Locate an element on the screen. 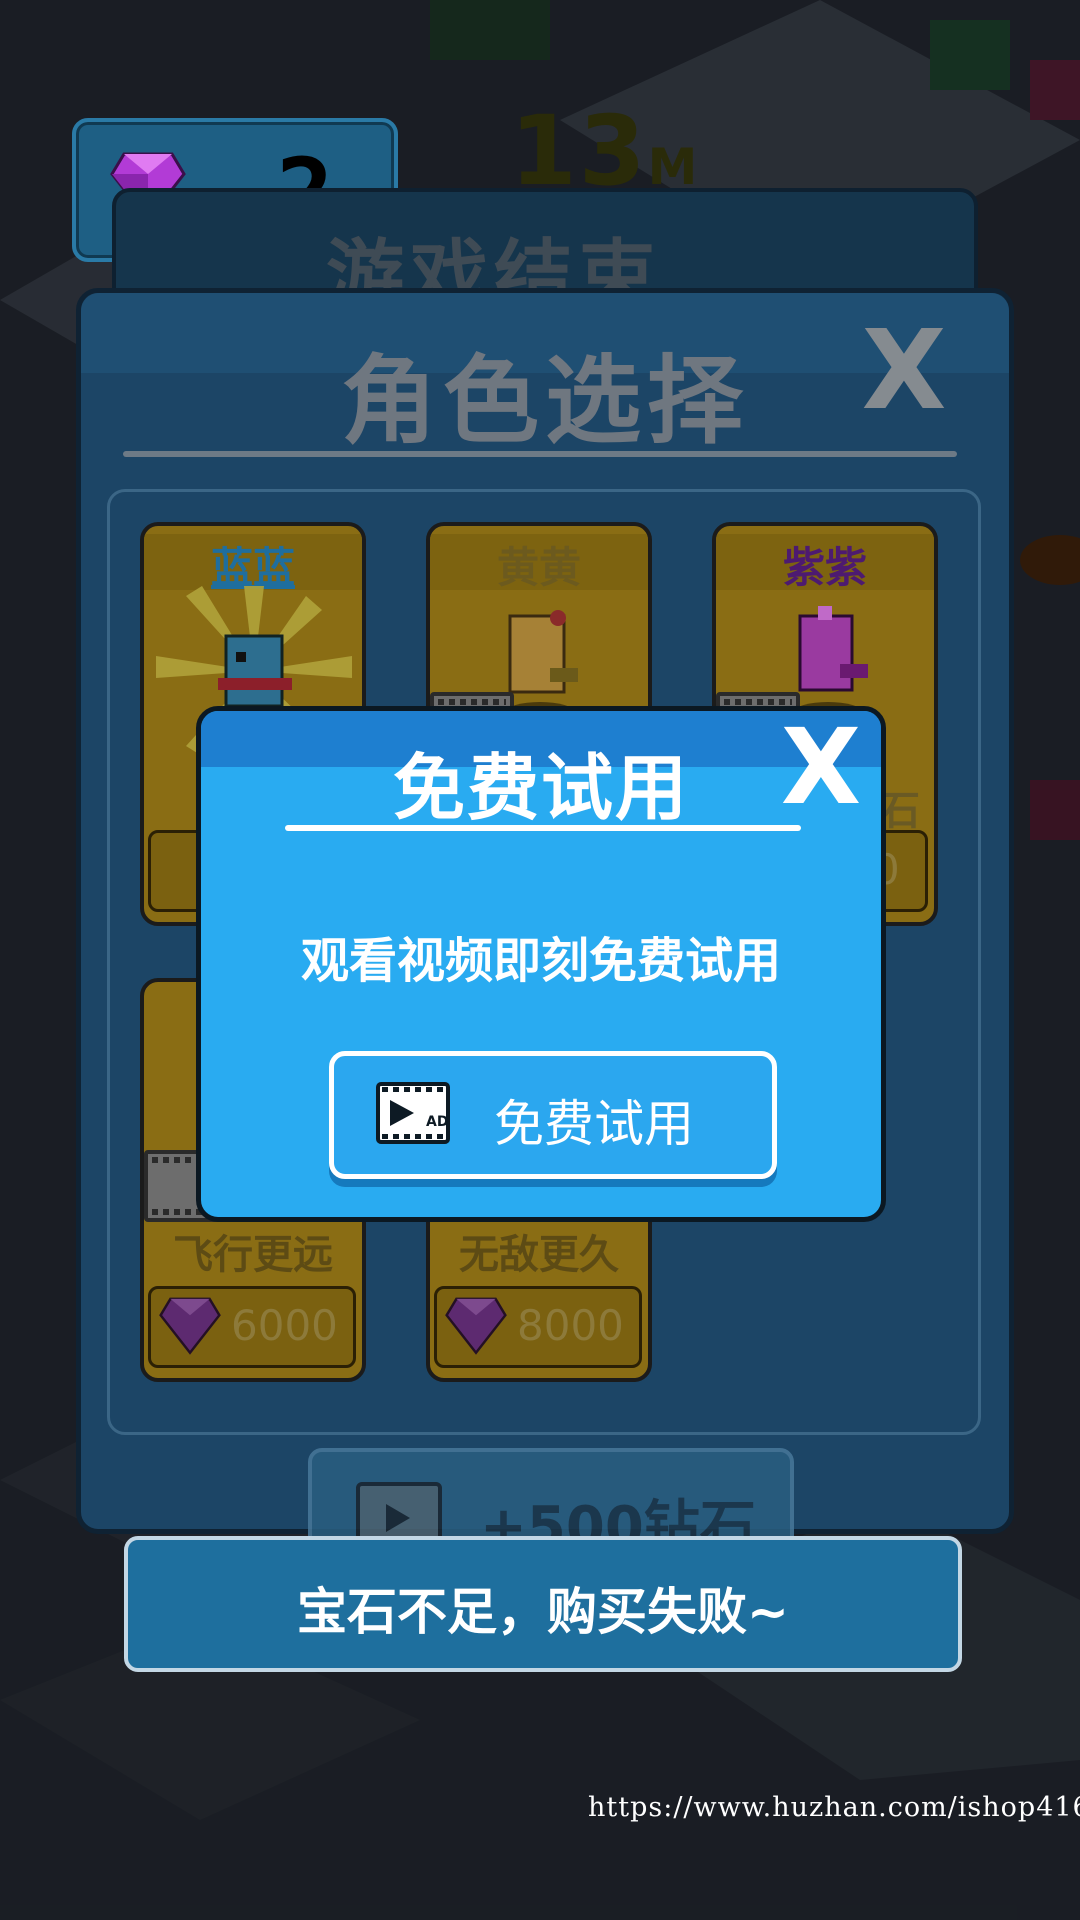 The image size is (1080, 1920). free-trial-button: AD 免费试用 is located at coordinates (553, 1115).